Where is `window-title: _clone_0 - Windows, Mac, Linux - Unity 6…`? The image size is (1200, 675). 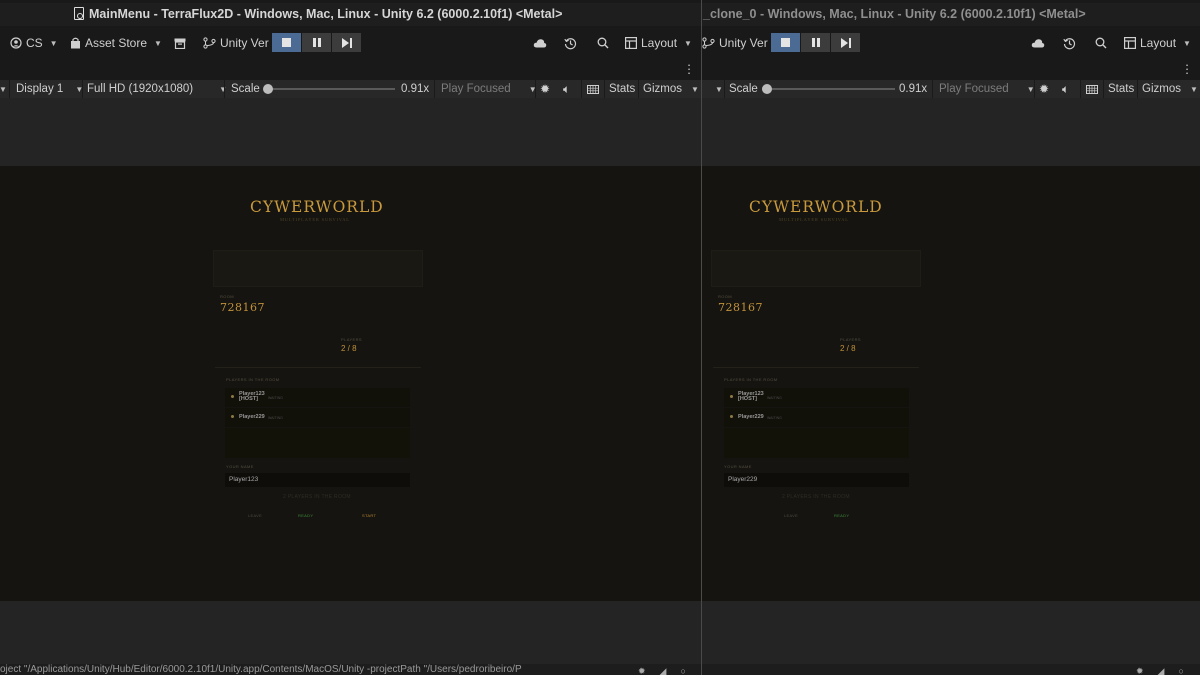
window-title: _clone_0 - Windows, Mac, Linux - Unity 6… is located at coordinates (894, 14).